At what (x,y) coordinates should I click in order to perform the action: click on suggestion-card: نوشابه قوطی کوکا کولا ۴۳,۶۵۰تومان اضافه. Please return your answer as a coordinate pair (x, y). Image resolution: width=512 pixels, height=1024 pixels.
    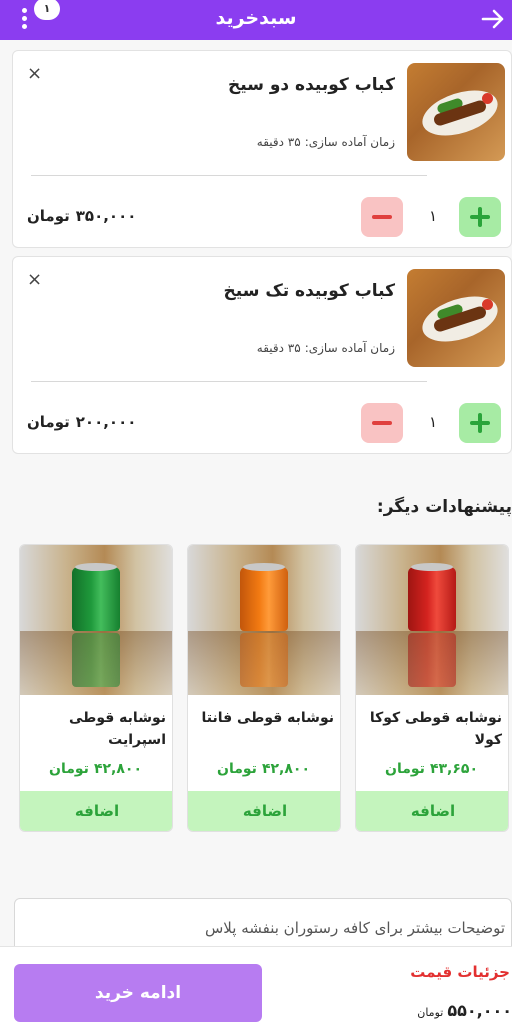
    Looking at the image, I should click on (432, 688).